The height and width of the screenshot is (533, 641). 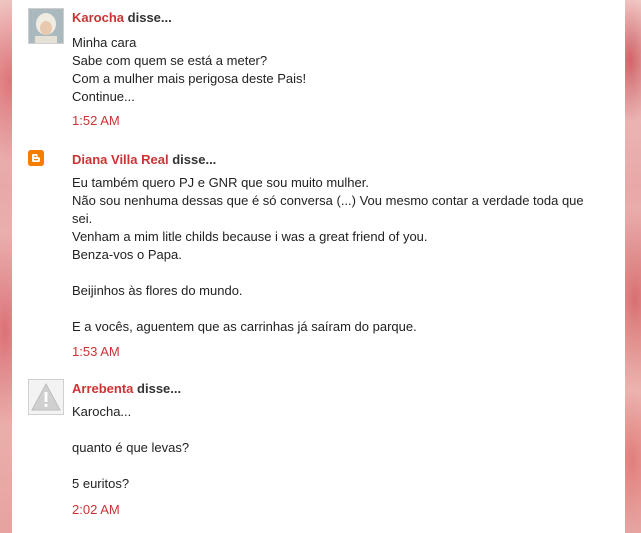 What do you see at coordinates (170, 60) in the screenshot?
I see `comment-line: Sabe com quem se está a meter?` at bounding box center [170, 60].